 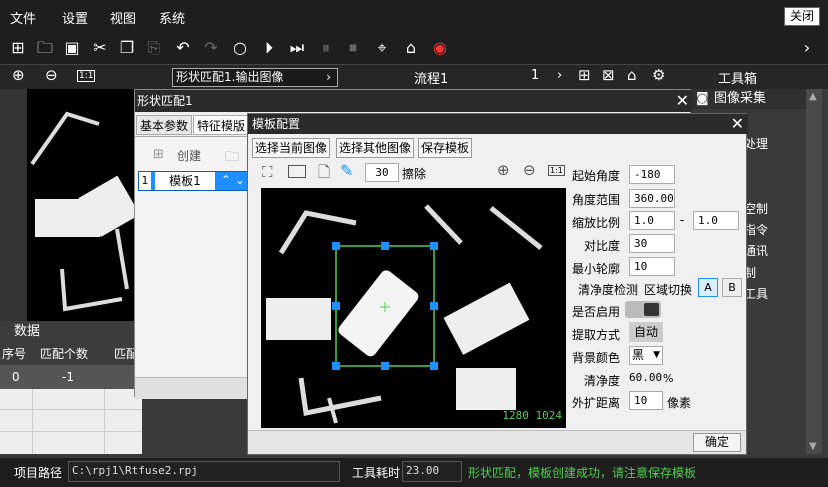 I want to click on delete-process-icon: ⊠, so click(x=608, y=75).